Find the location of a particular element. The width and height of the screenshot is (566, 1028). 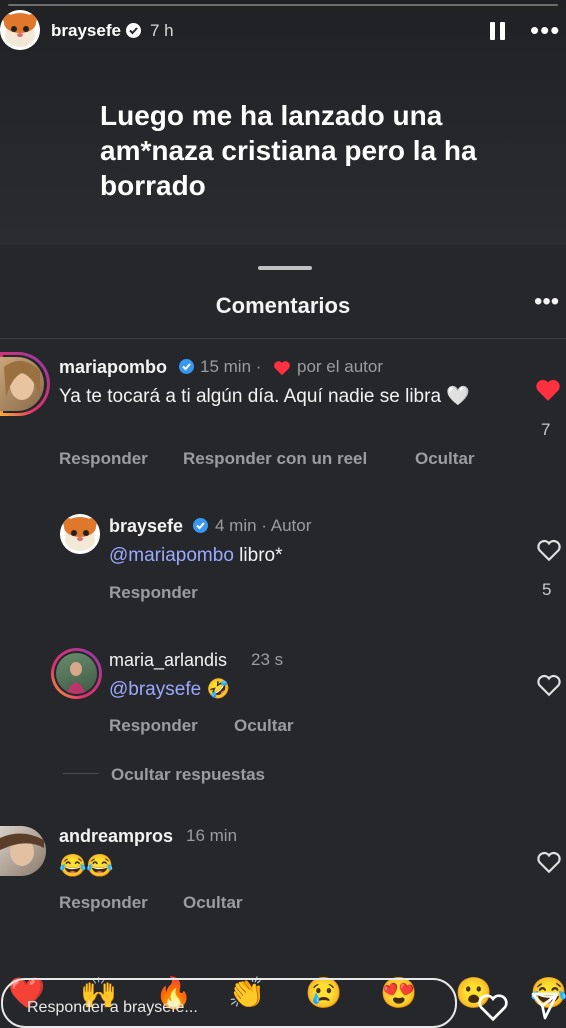

story-username-text: braysefe is located at coordinates (86, 30).